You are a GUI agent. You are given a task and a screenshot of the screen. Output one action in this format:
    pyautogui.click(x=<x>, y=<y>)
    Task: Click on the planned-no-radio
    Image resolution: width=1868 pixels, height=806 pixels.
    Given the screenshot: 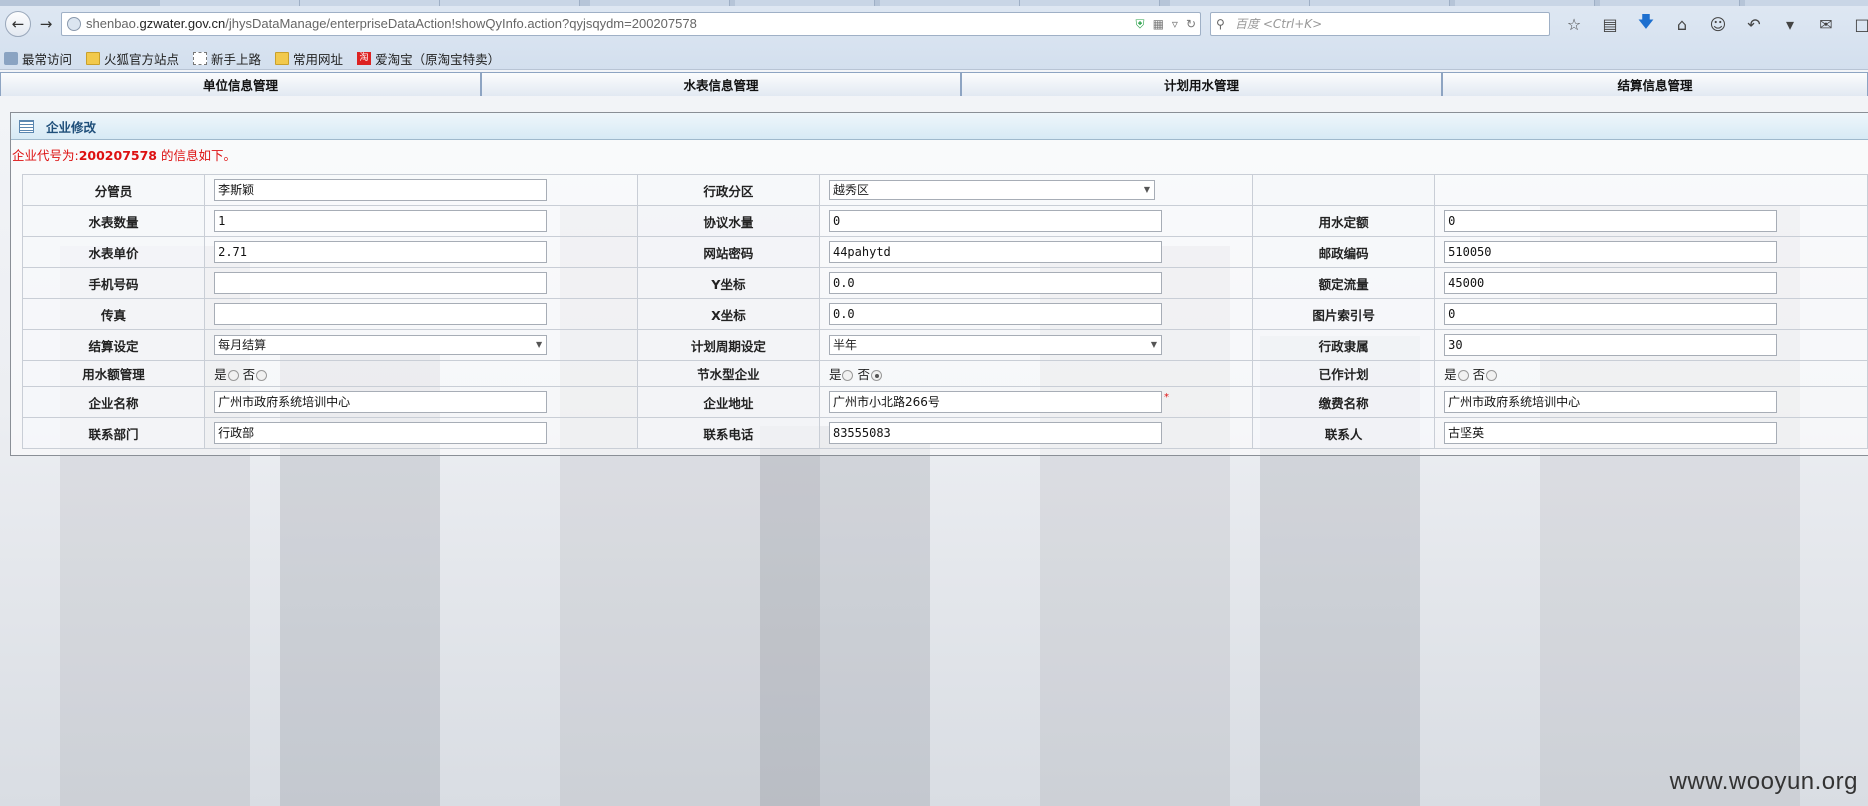 What is the action you would take?
    pyautogui.click(x=1492, y=375)
    